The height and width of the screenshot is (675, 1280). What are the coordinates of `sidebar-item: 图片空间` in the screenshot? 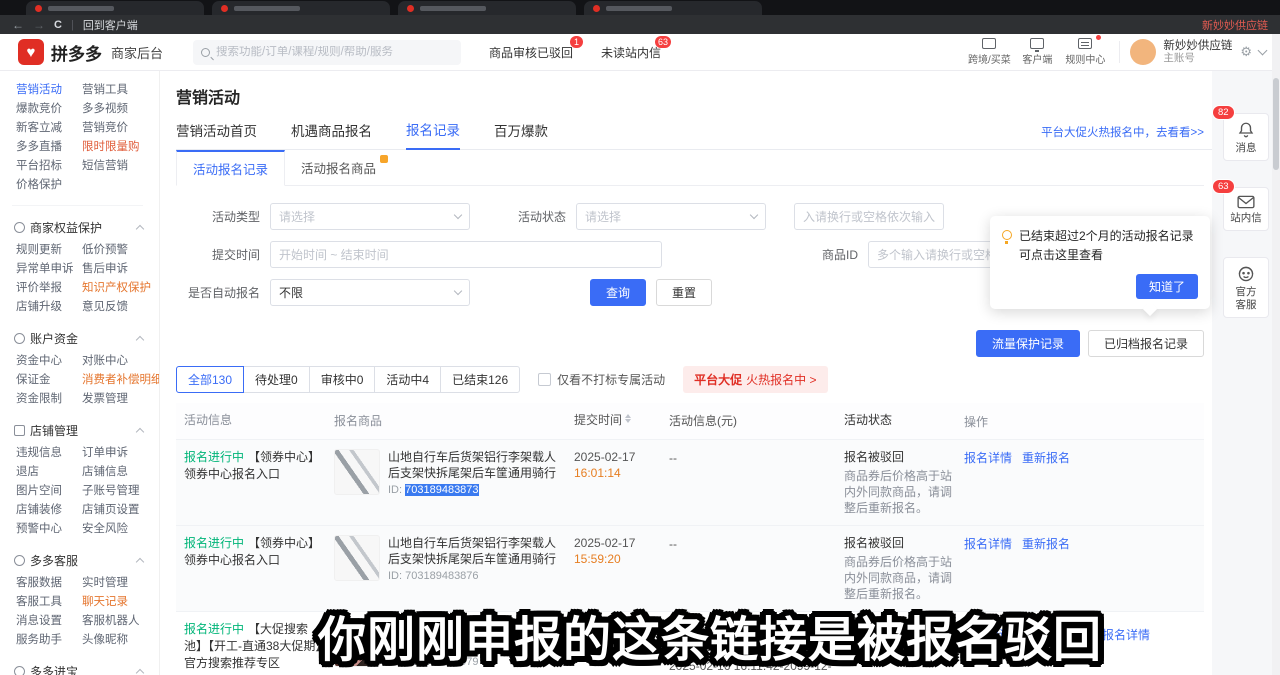 It's located at (49, 491).